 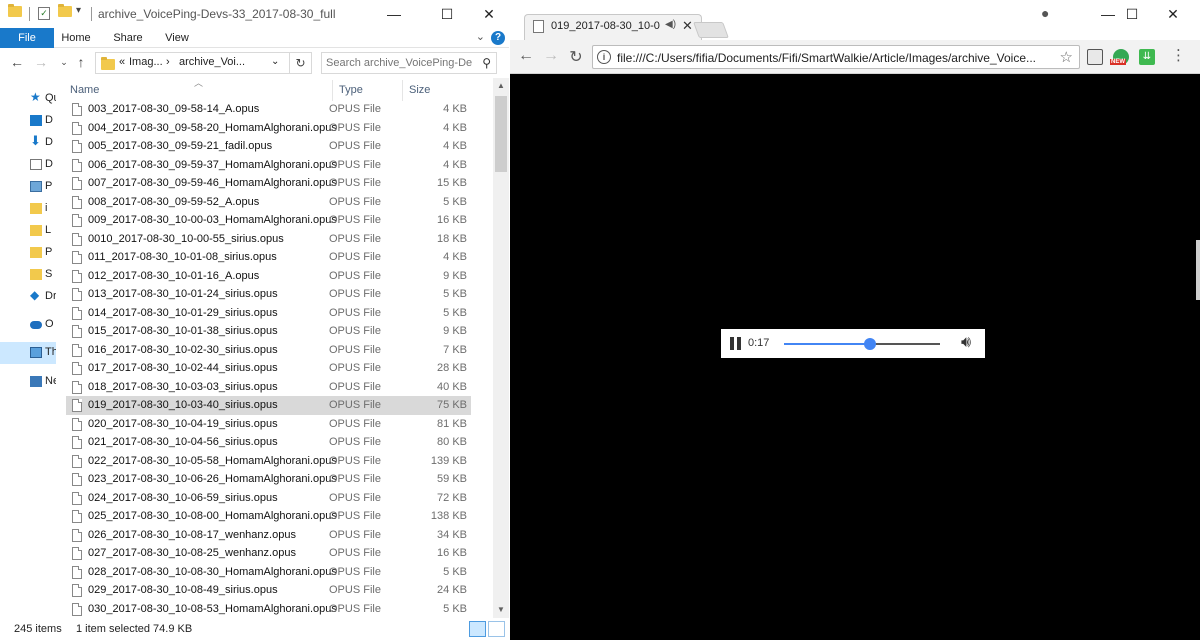 I want to click on nav-pane-item: L, so click(x=28, y=231).